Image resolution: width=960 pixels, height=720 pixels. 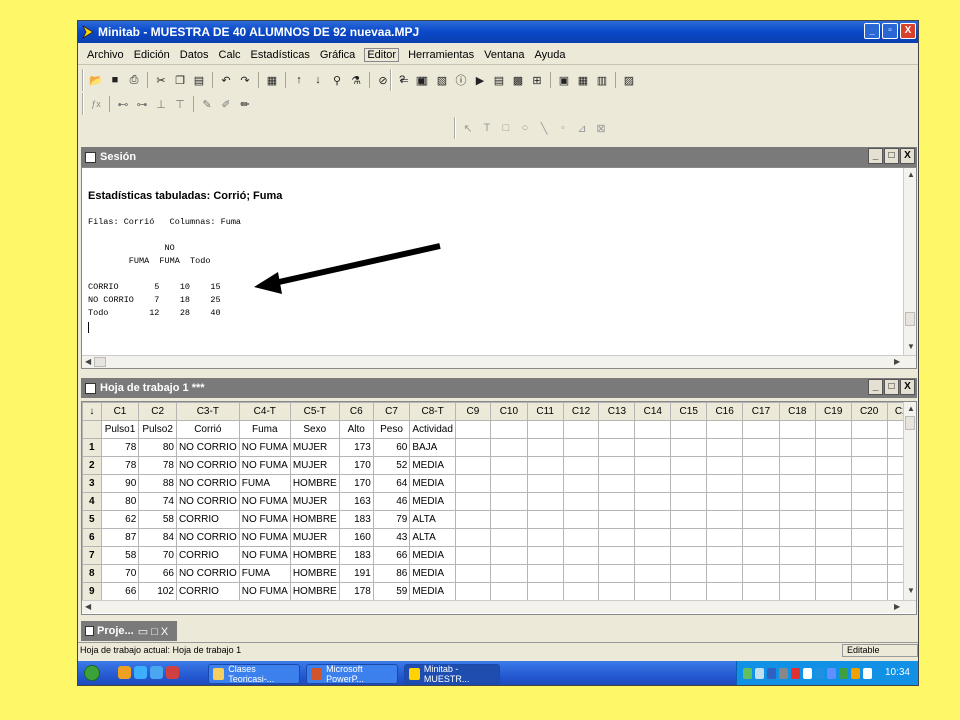 I want to click on column-id-c1: C1, so click(x=120, y=411).